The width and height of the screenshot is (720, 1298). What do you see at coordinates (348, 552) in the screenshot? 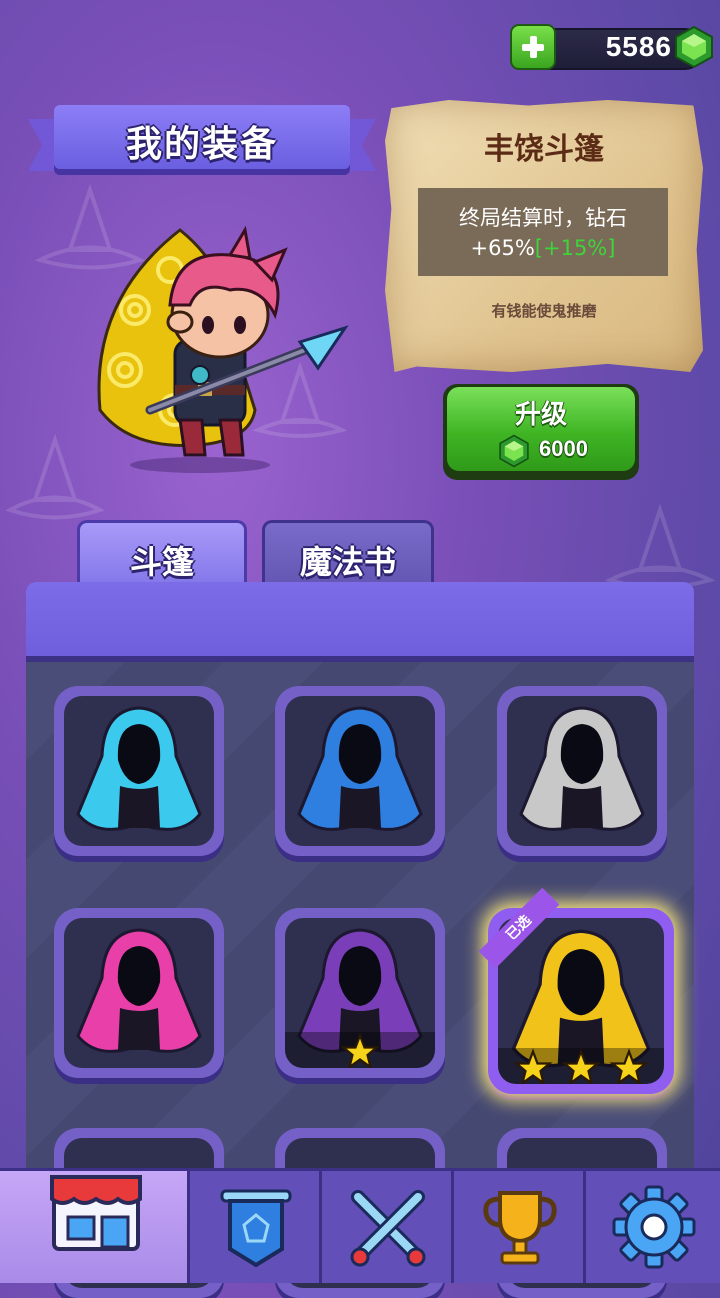
I see `tab-spellbook: 魔法书` at bounding box center [348, 552].